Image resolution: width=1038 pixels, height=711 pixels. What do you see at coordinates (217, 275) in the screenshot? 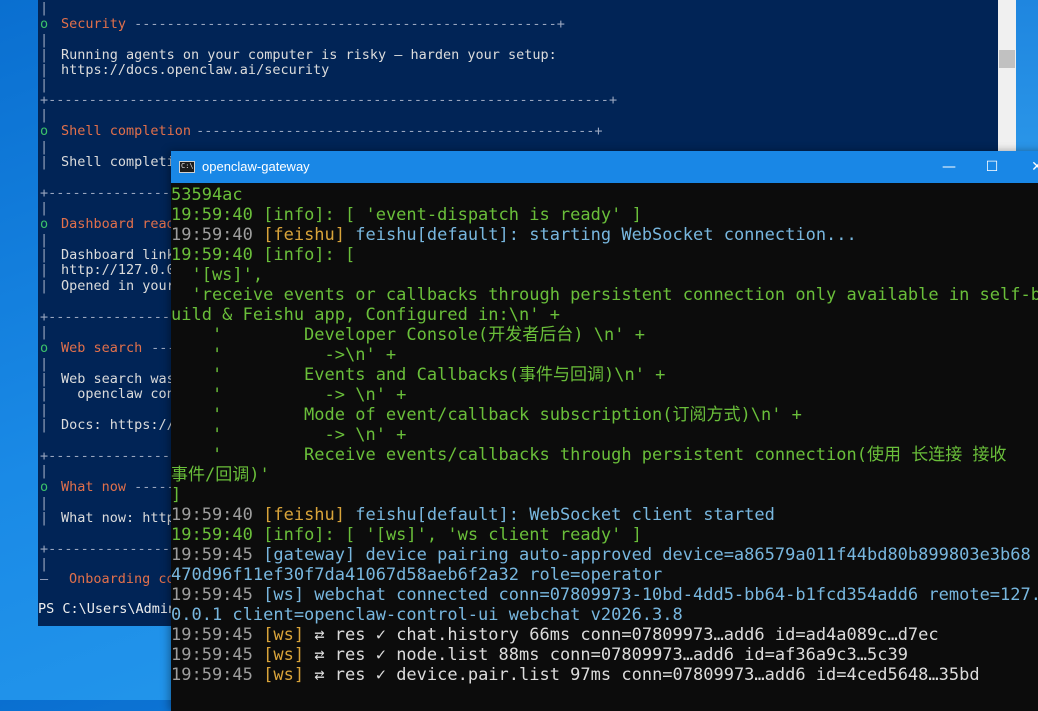
I see `log-line: '[ws]',` at bounding box center [217, 275].